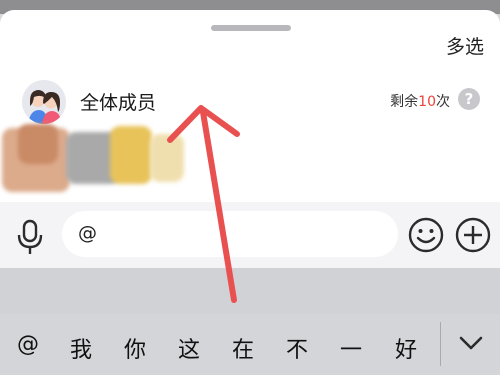 The height and width of the screenshot is (375, 500). What do you see at coordinates (81, 348) in the screenshot?
I see `suggestion-key: 我` at bounding box center [81, 348].